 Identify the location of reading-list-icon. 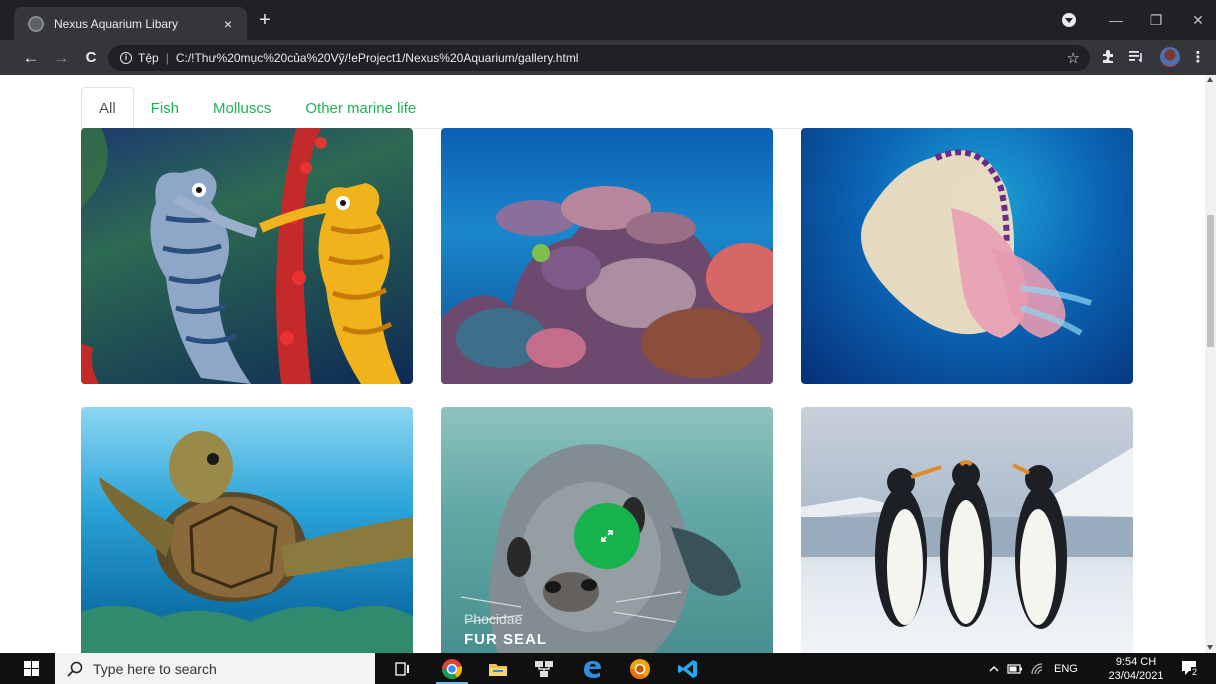
(1136, 58).